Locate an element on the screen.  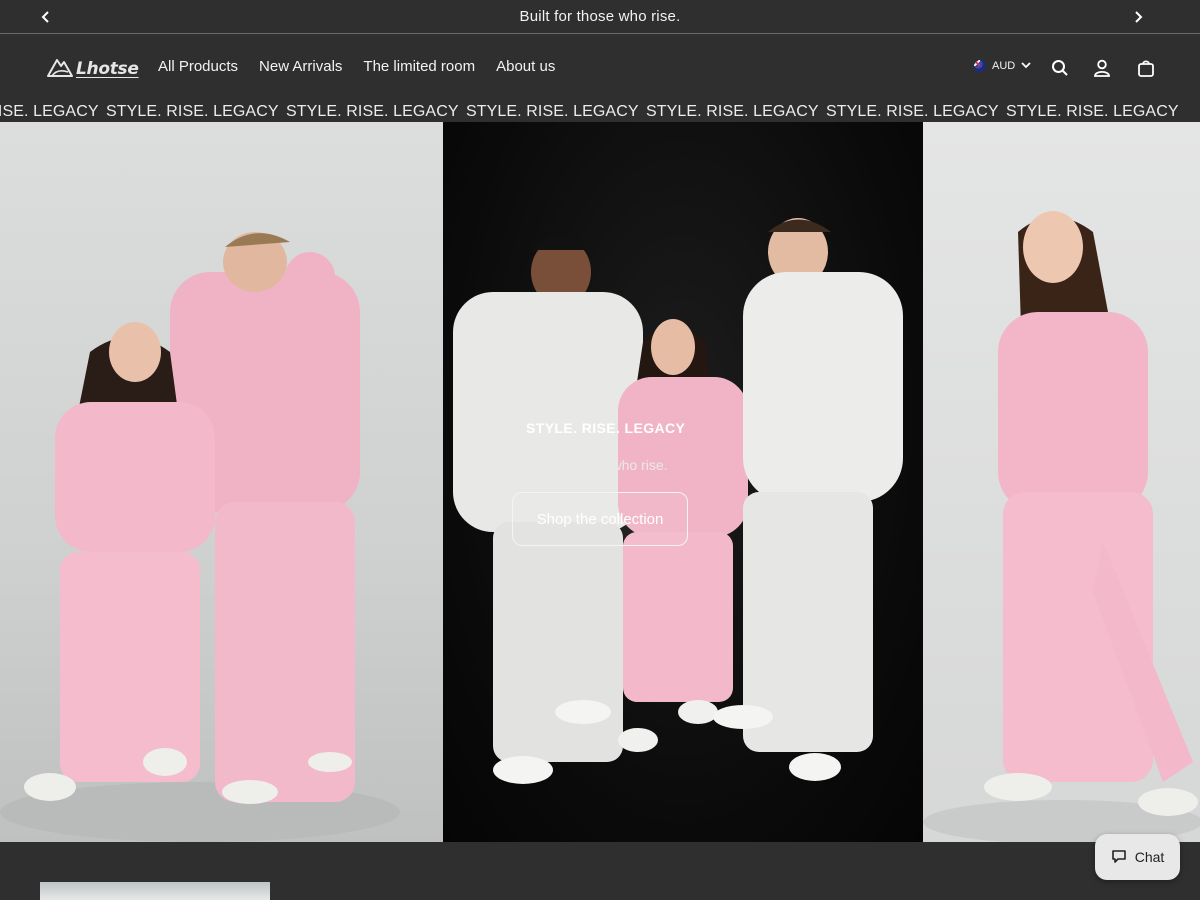
announcement-bar: Built for those who rise. is located at coordinates (600, 17).